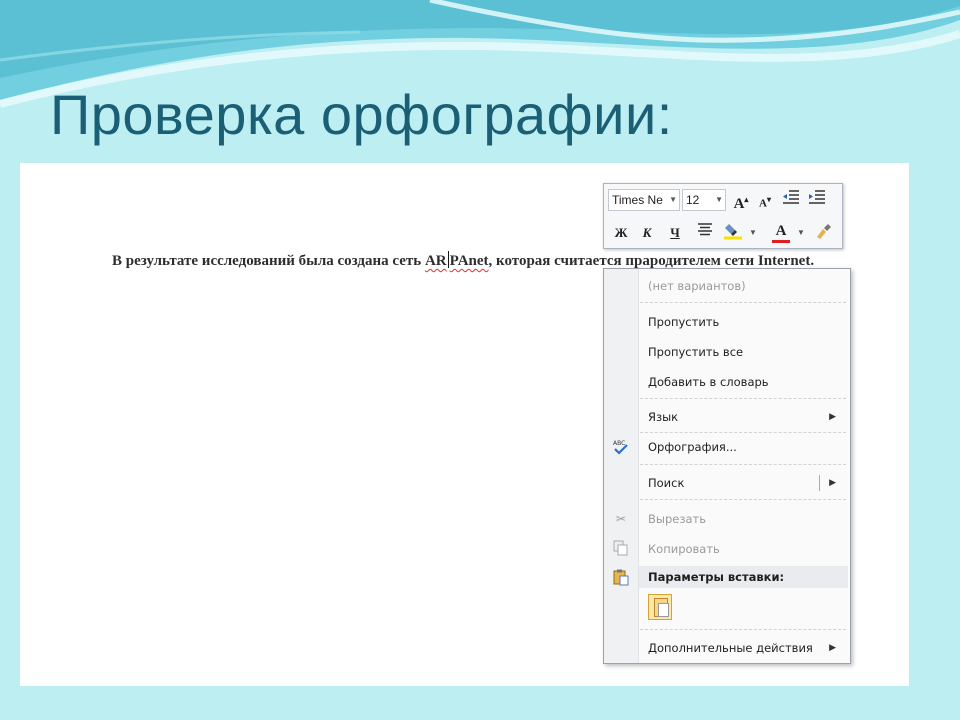 The height and width of the screenshot is (720, 960). Describe the element at coordinates (753, 233) in the screenshot. I see `highlight-dropdown: ▼` at that location.